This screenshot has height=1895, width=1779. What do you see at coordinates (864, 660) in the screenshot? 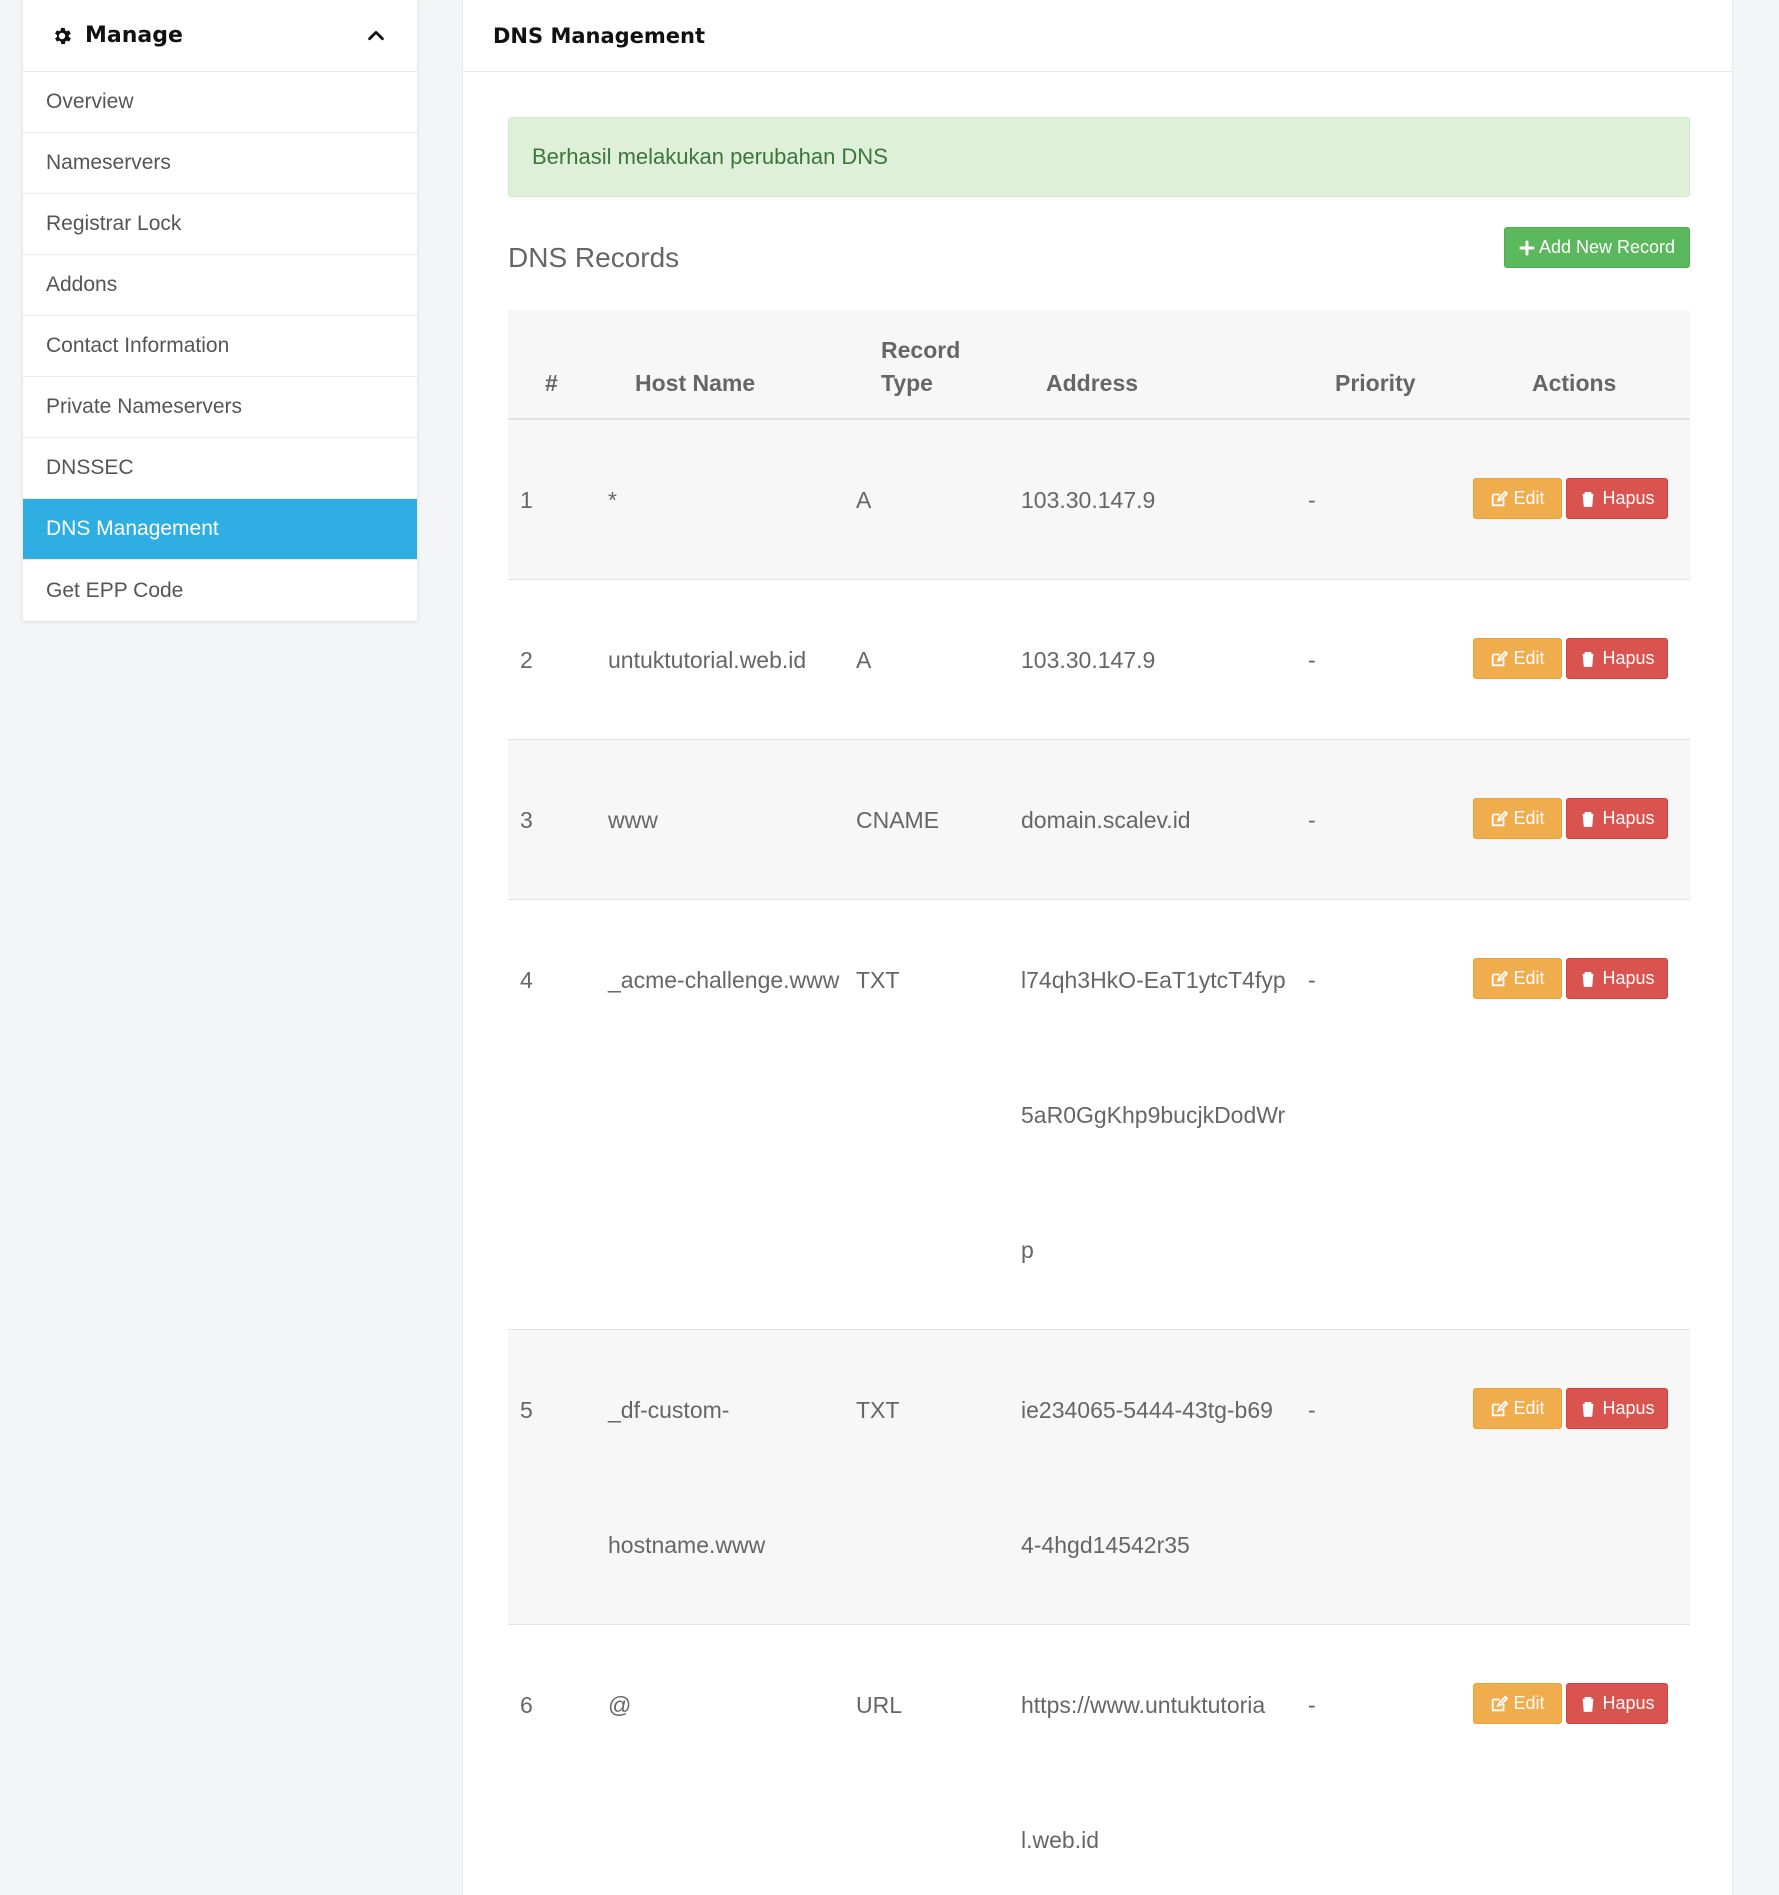
I see `cell-record-type: A` at bounding box center [864, 660].